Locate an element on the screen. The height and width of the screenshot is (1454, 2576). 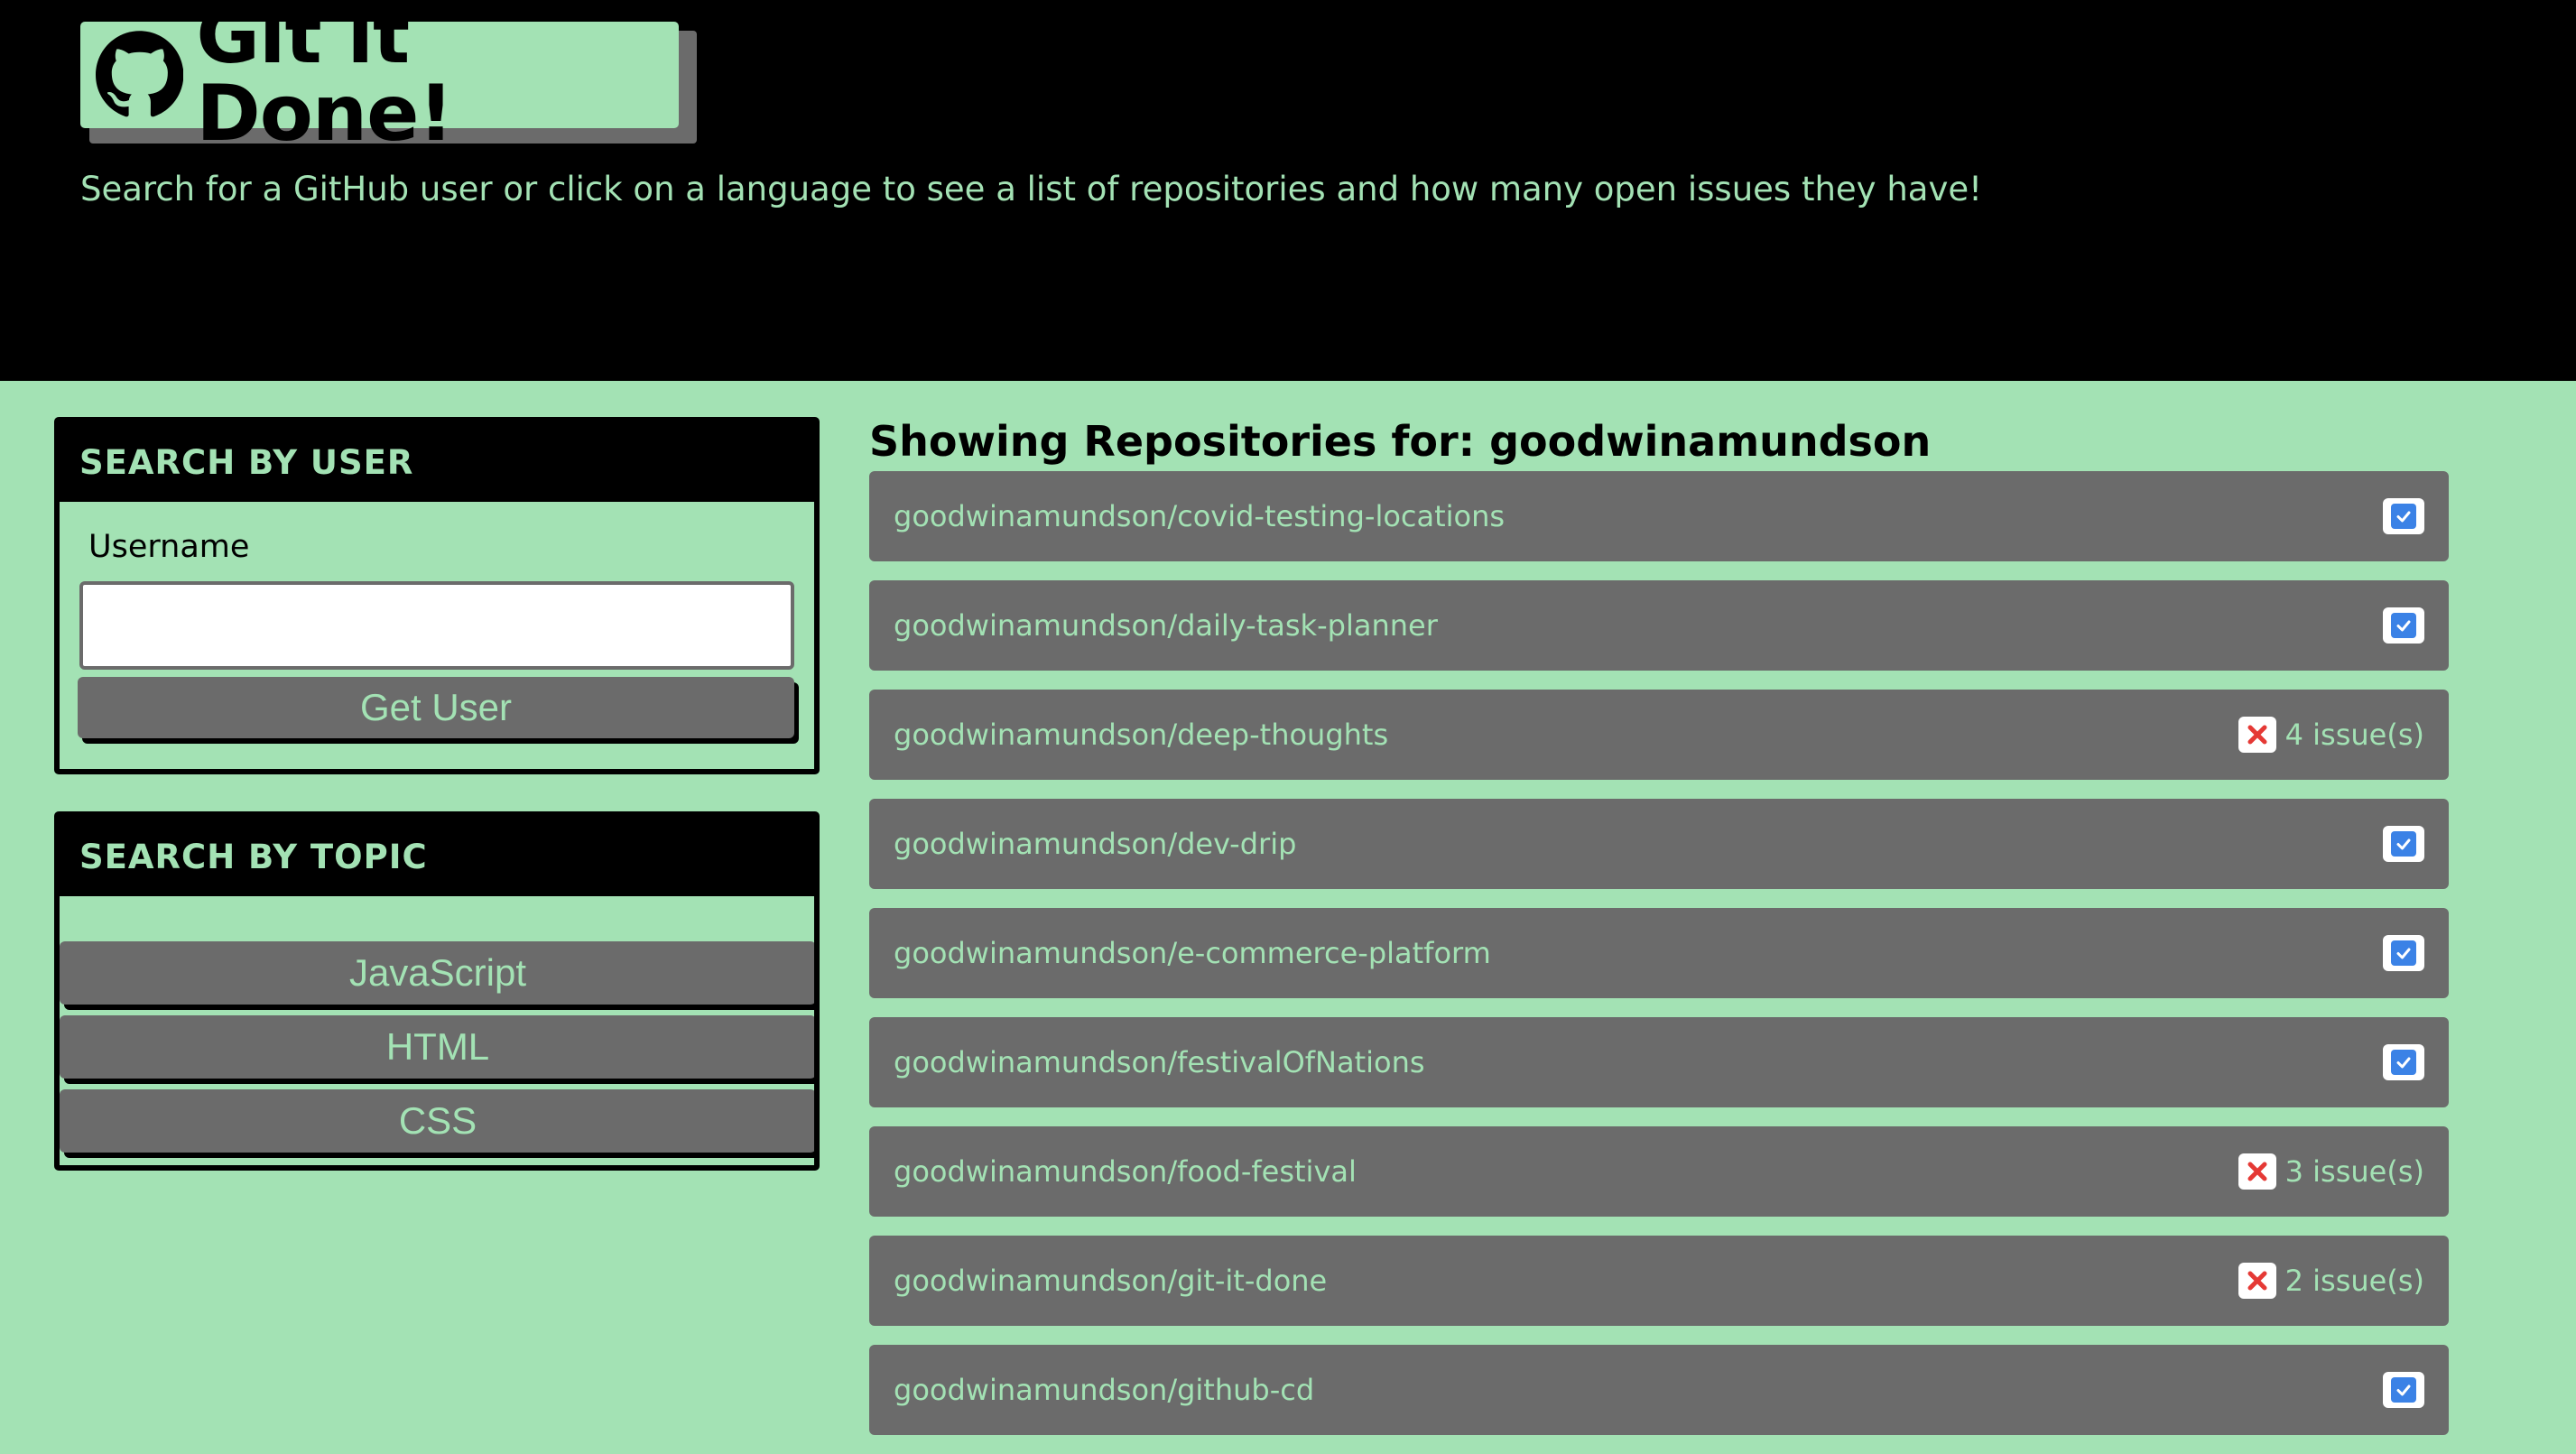
repo-name: goodwinamundson/deep-thoughts is located at coordinates (1141, 735).